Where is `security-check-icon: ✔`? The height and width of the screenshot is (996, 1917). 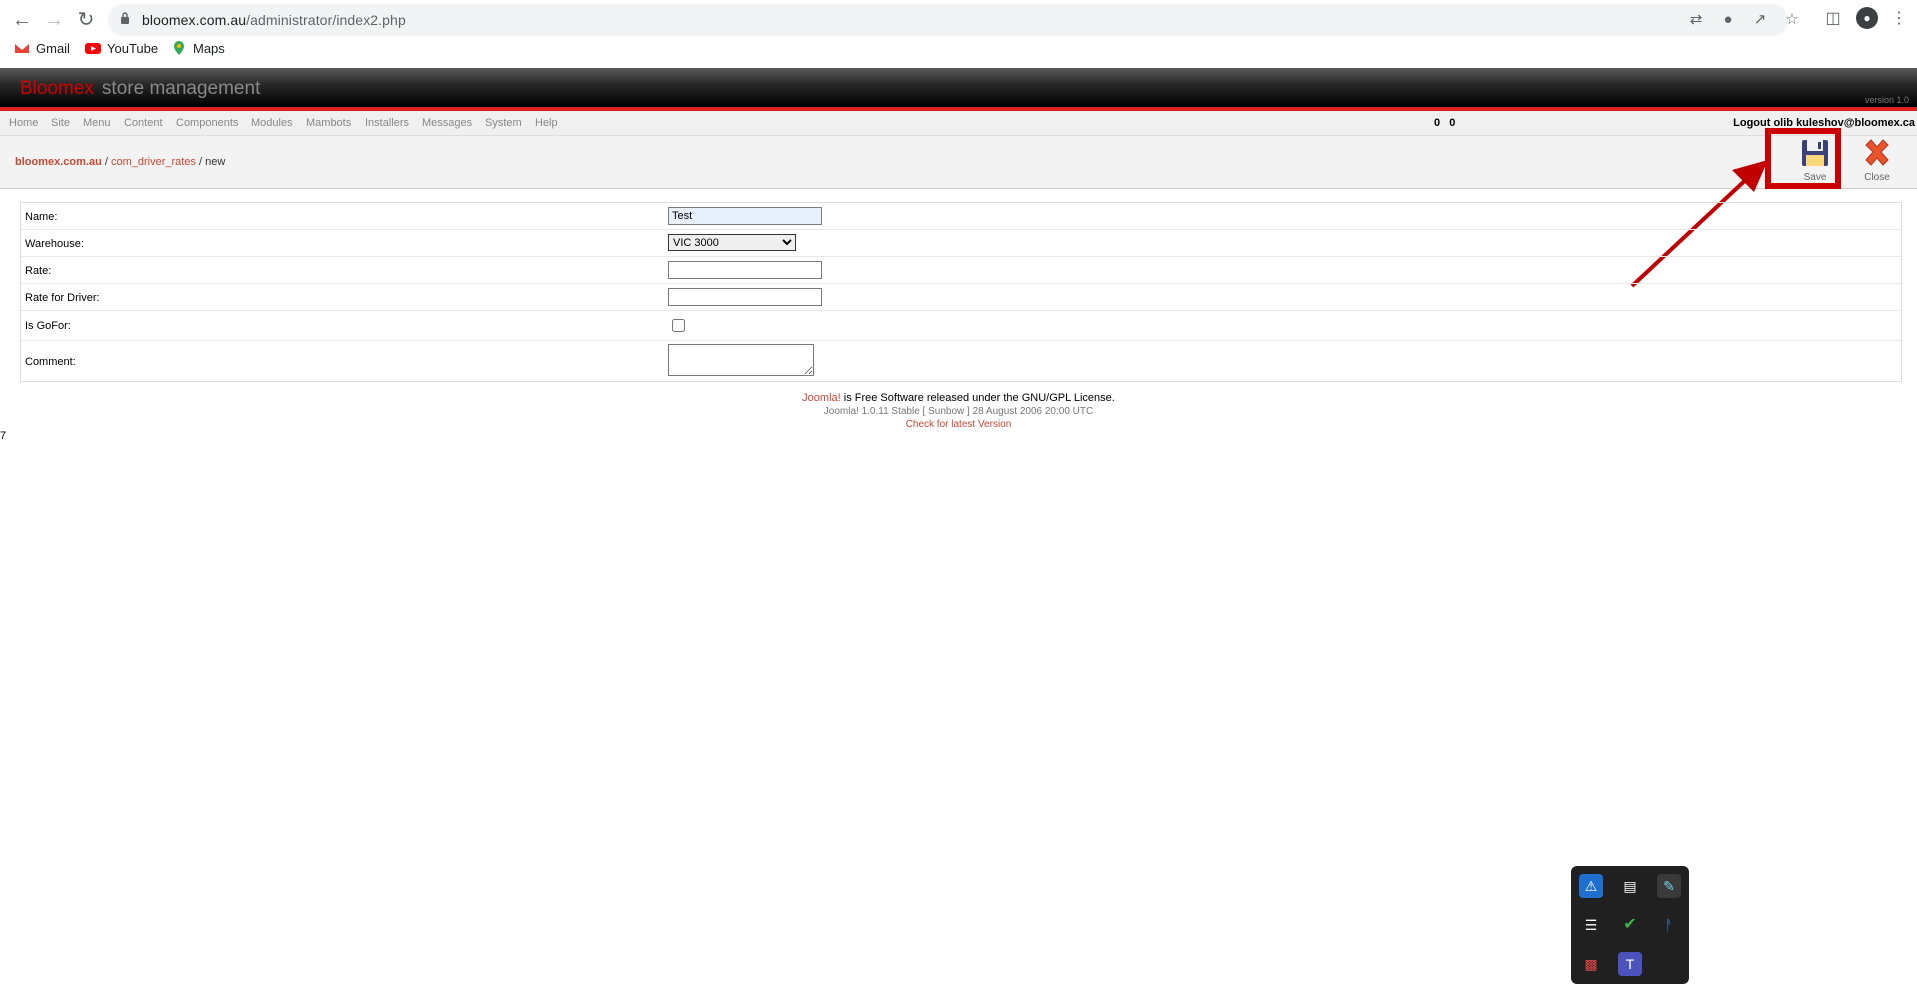 security-check-icon: ✔ is located at coordinates (1630, 925).